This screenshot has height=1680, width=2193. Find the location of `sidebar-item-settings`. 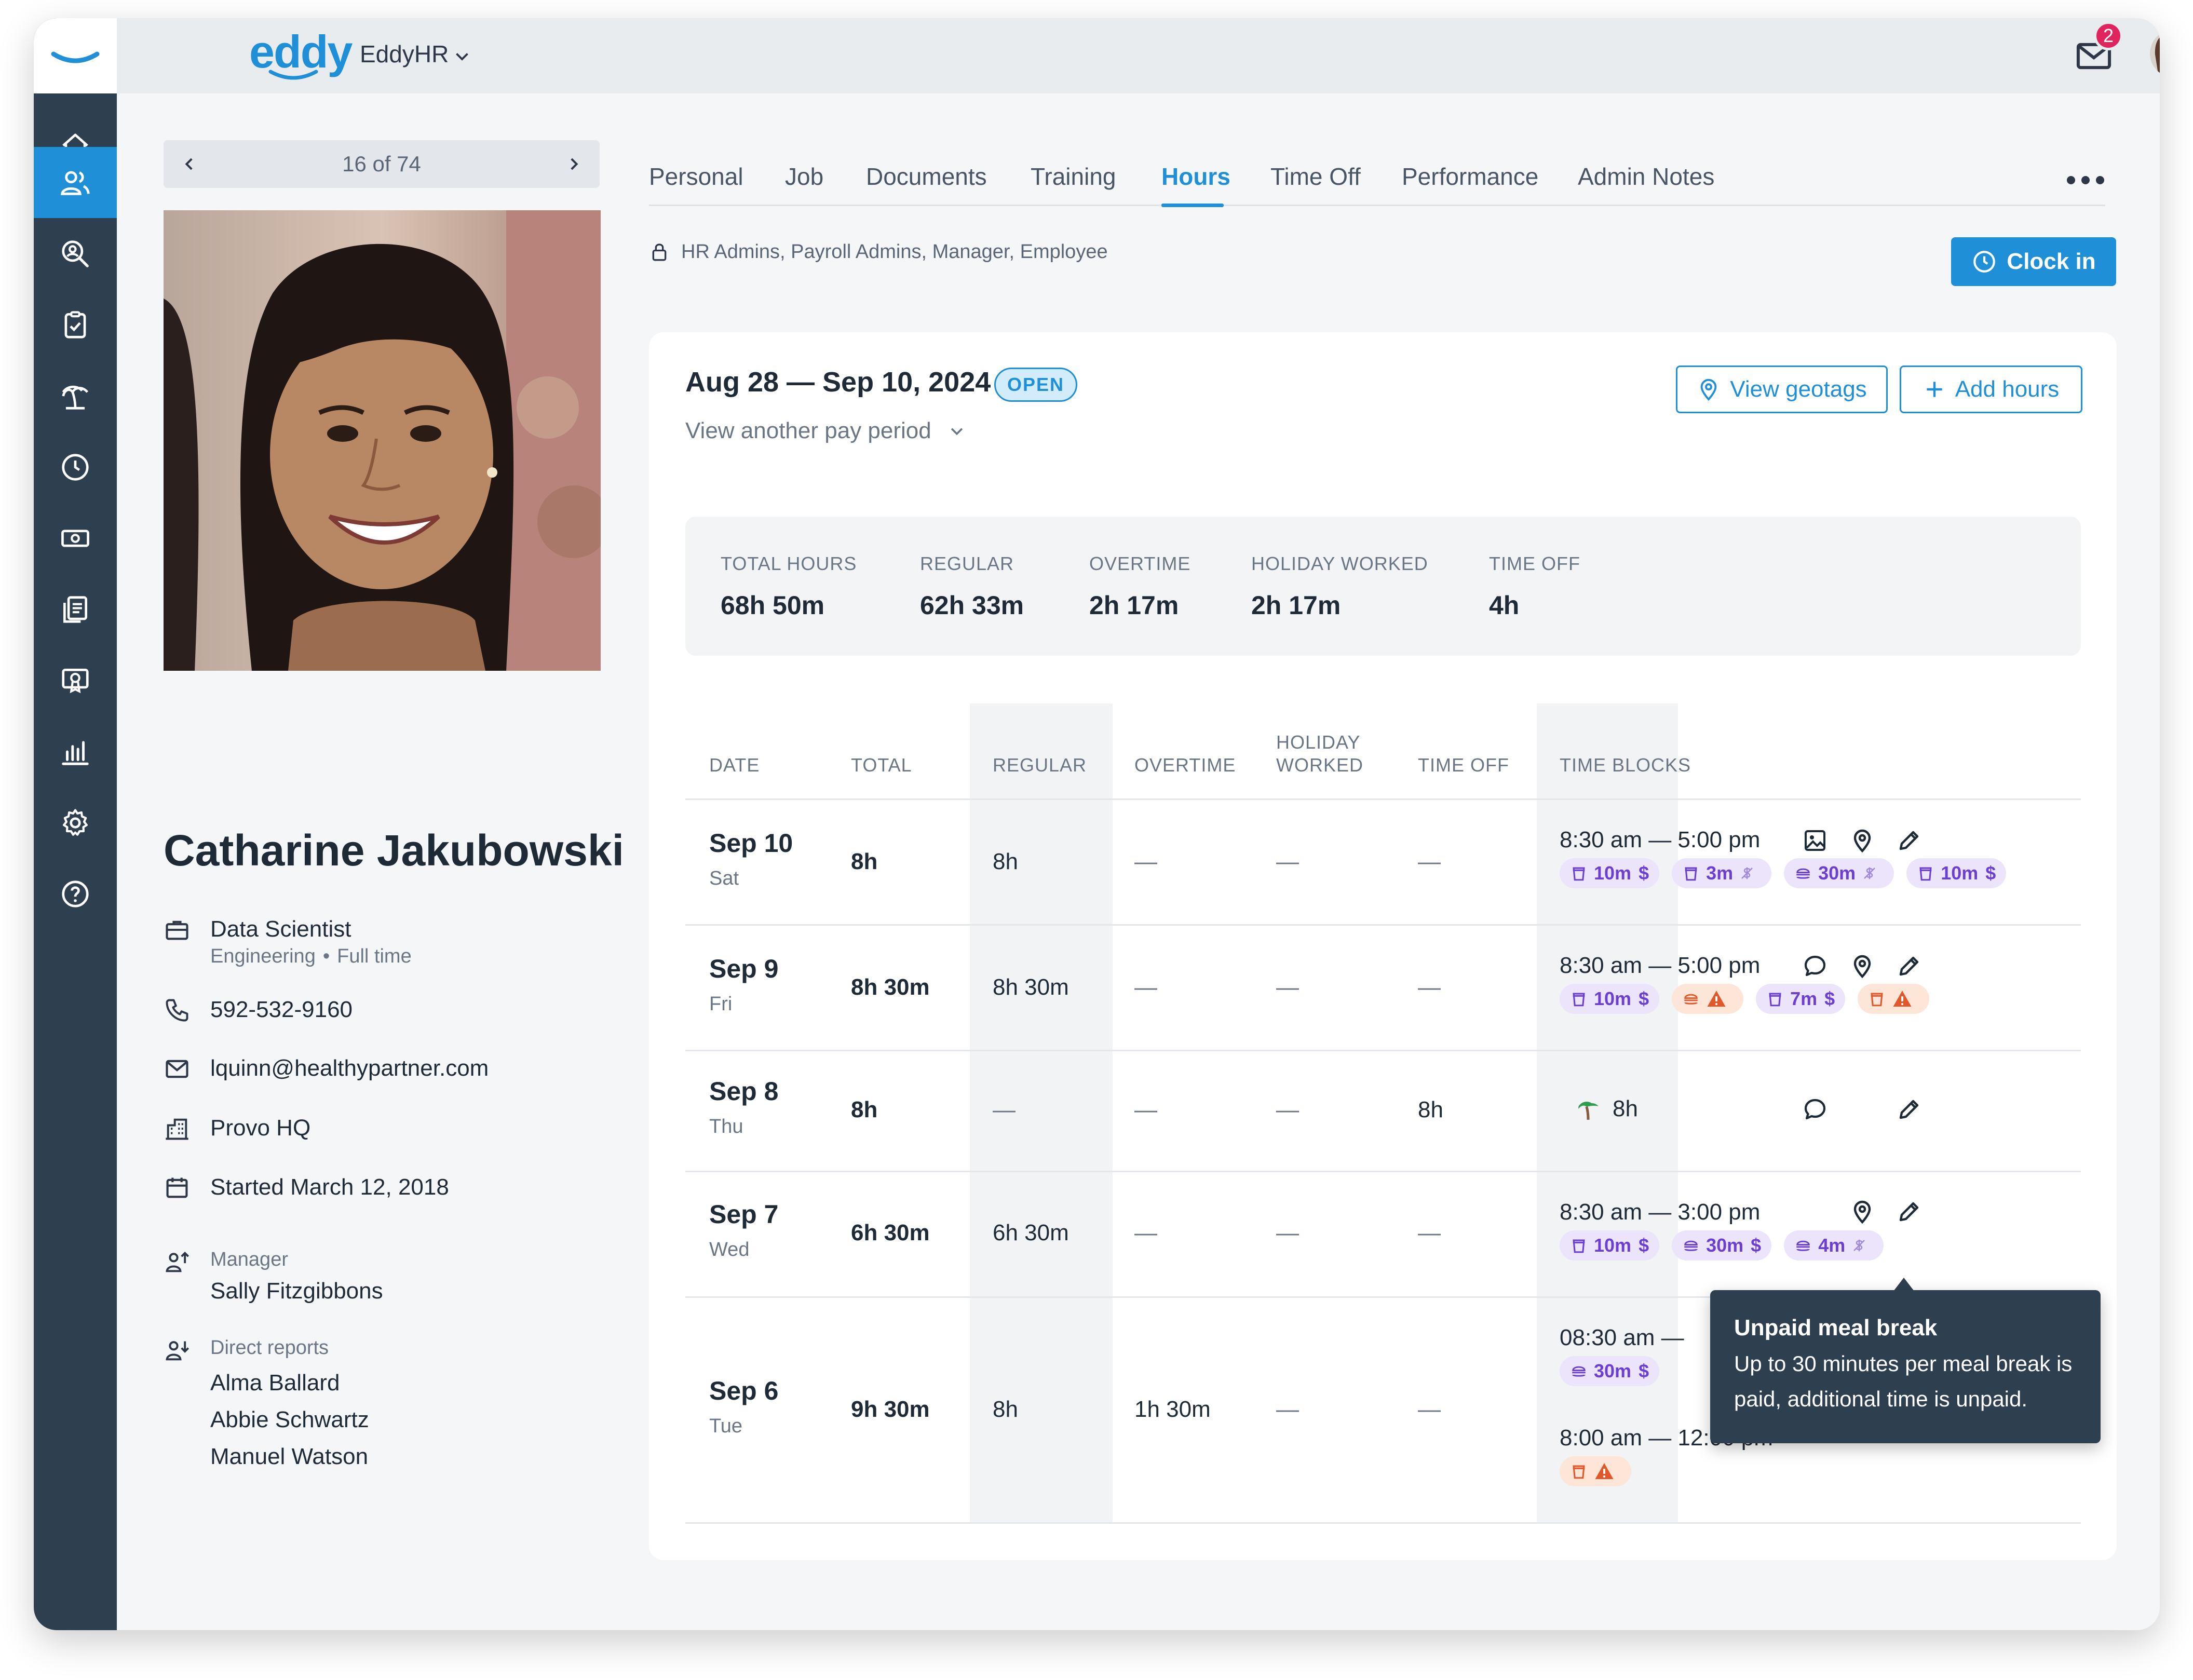

sidebar-item-settings is located at coordinates (75, 822).